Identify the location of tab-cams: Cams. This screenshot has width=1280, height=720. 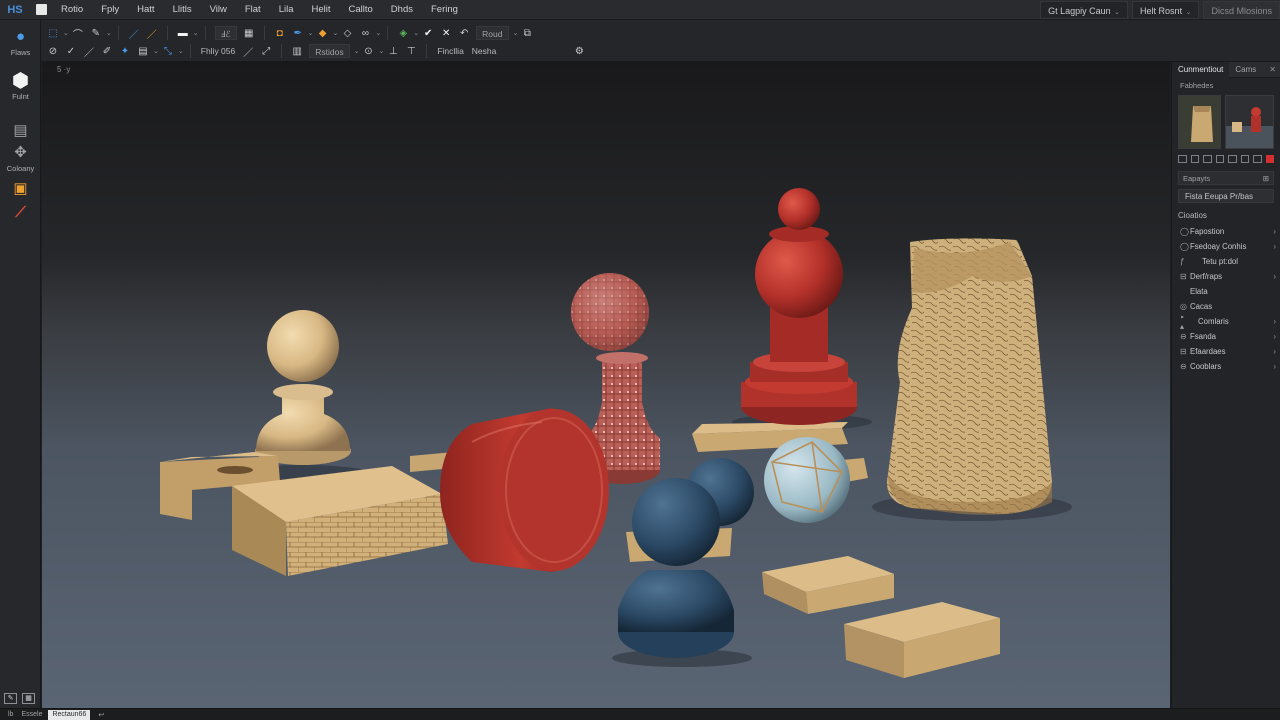
(1245, 70).